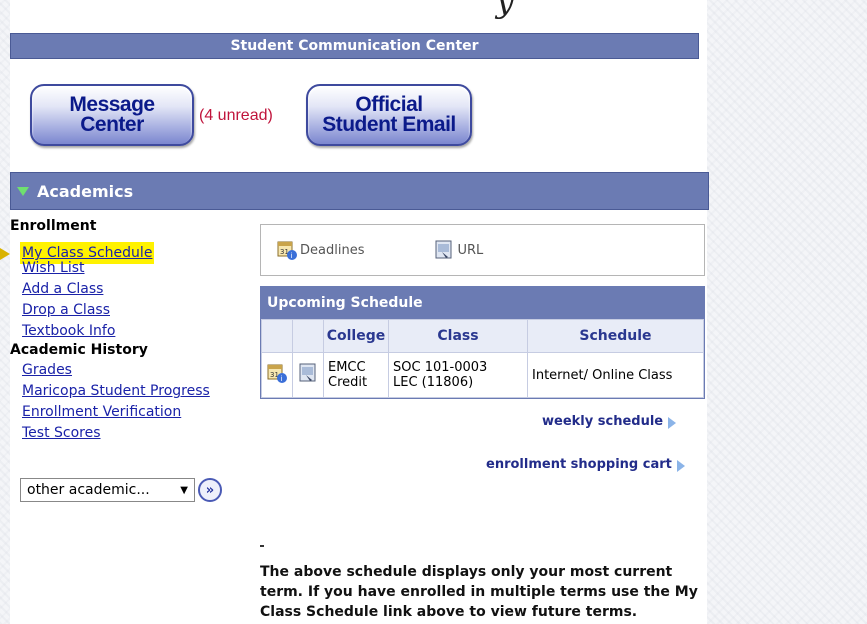 The image size is (867, 624). I want to click on go-button: », so click(210, 490).